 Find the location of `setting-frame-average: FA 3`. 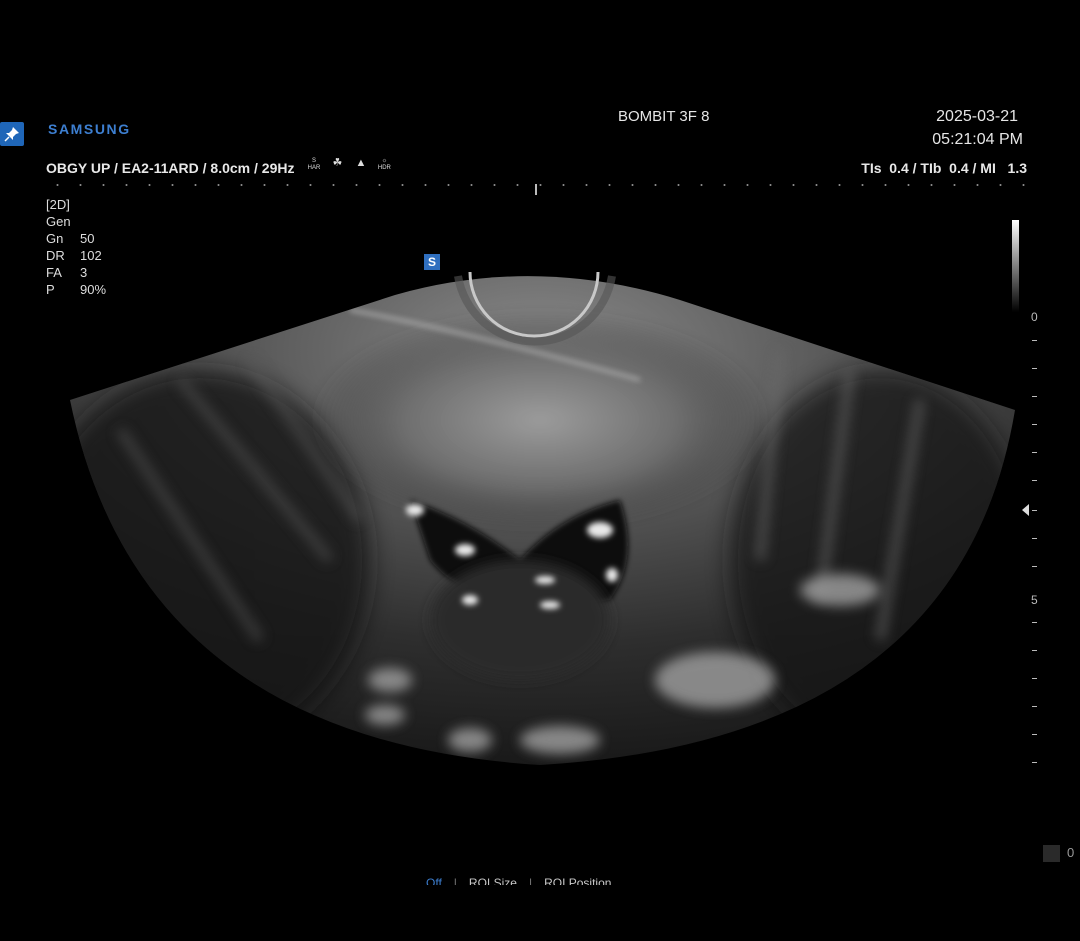

setting-frame-average: FA 3 is located at coordinates (67, 272).